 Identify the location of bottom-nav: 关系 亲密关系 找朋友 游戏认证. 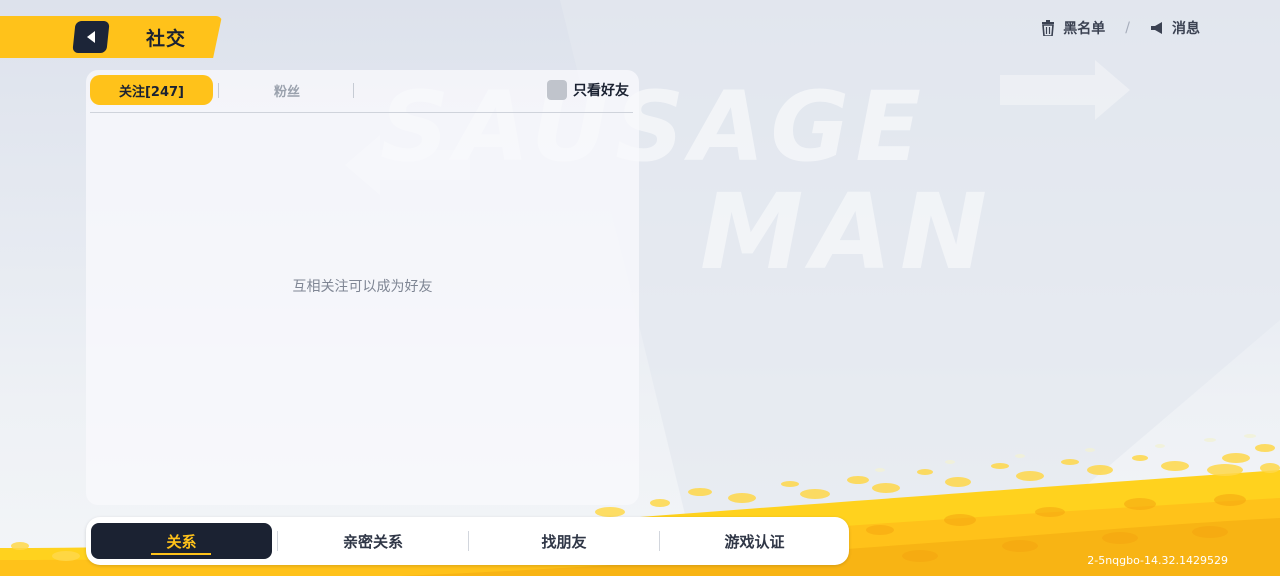
(467, 541).